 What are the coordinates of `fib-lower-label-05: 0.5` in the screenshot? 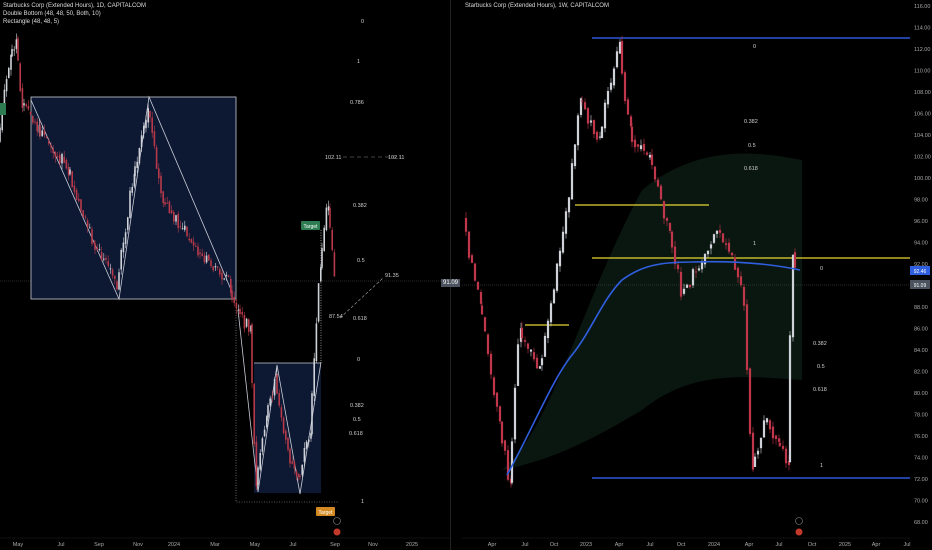 It's located at (357, 420).